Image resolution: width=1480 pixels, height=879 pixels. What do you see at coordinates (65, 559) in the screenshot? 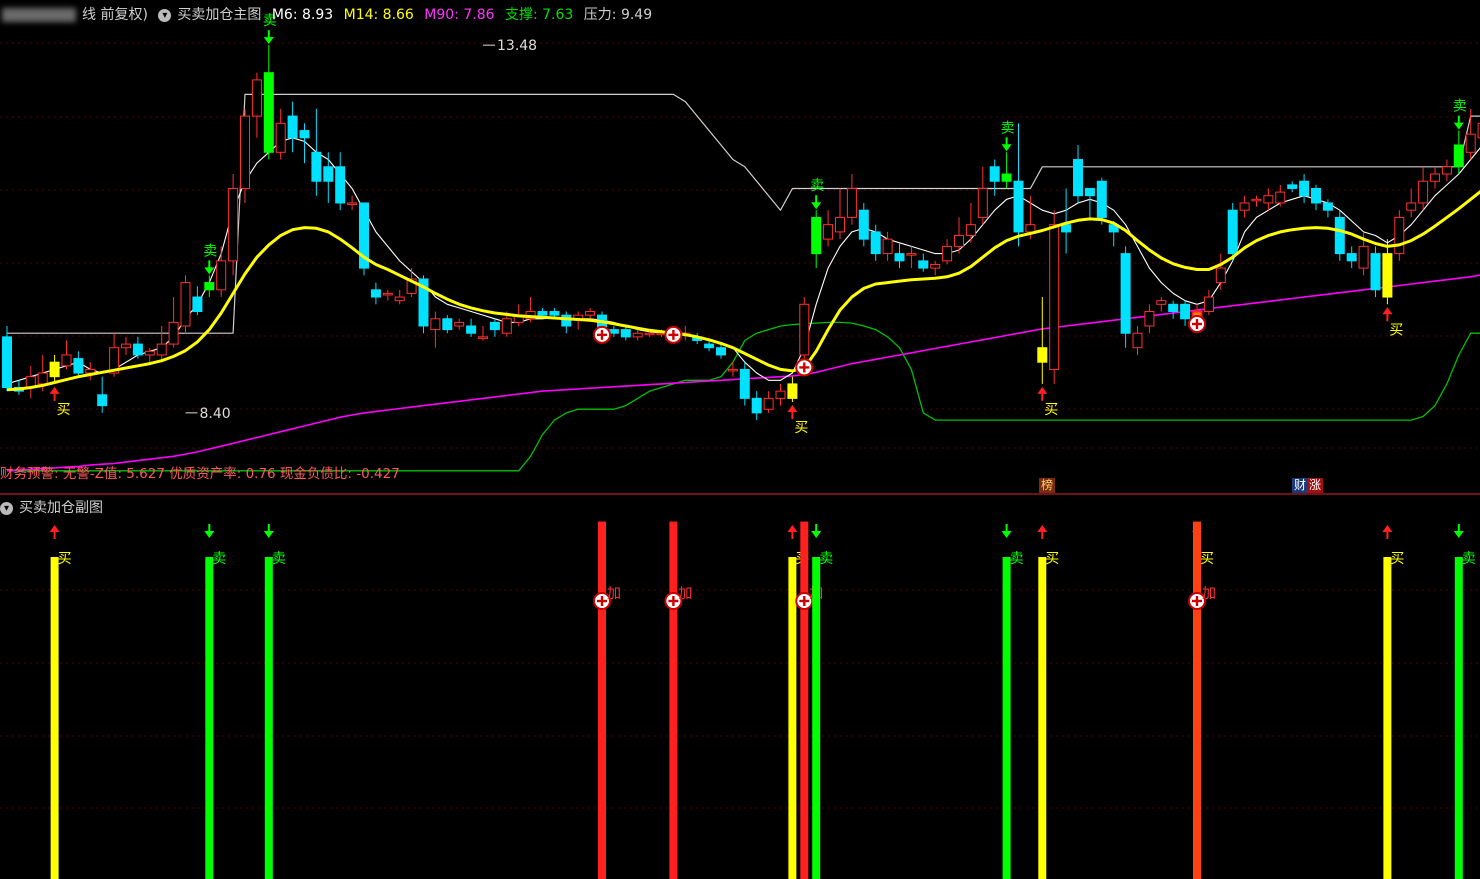
I see `buy-bar-label: 买` at bounding box center [65, 559].